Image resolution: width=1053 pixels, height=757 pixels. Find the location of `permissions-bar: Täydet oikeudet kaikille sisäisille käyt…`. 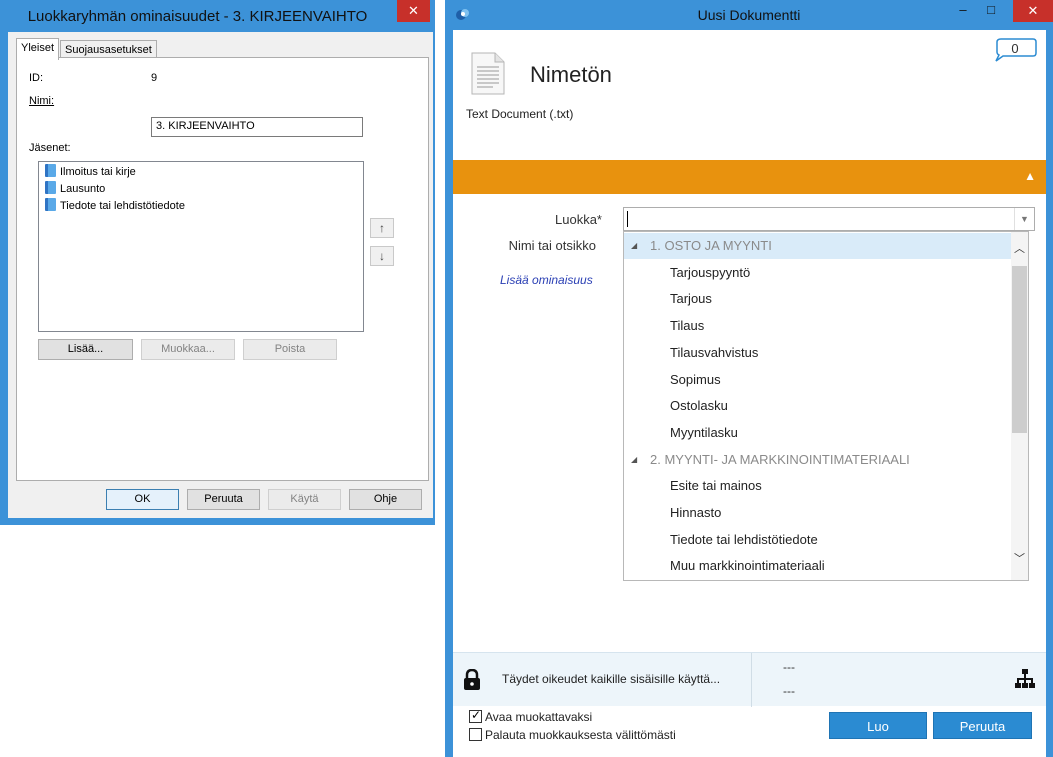

permissions-bar: Täydet oikeudet kaikille sisäisille käyt… is located at coordinates (749, 679).